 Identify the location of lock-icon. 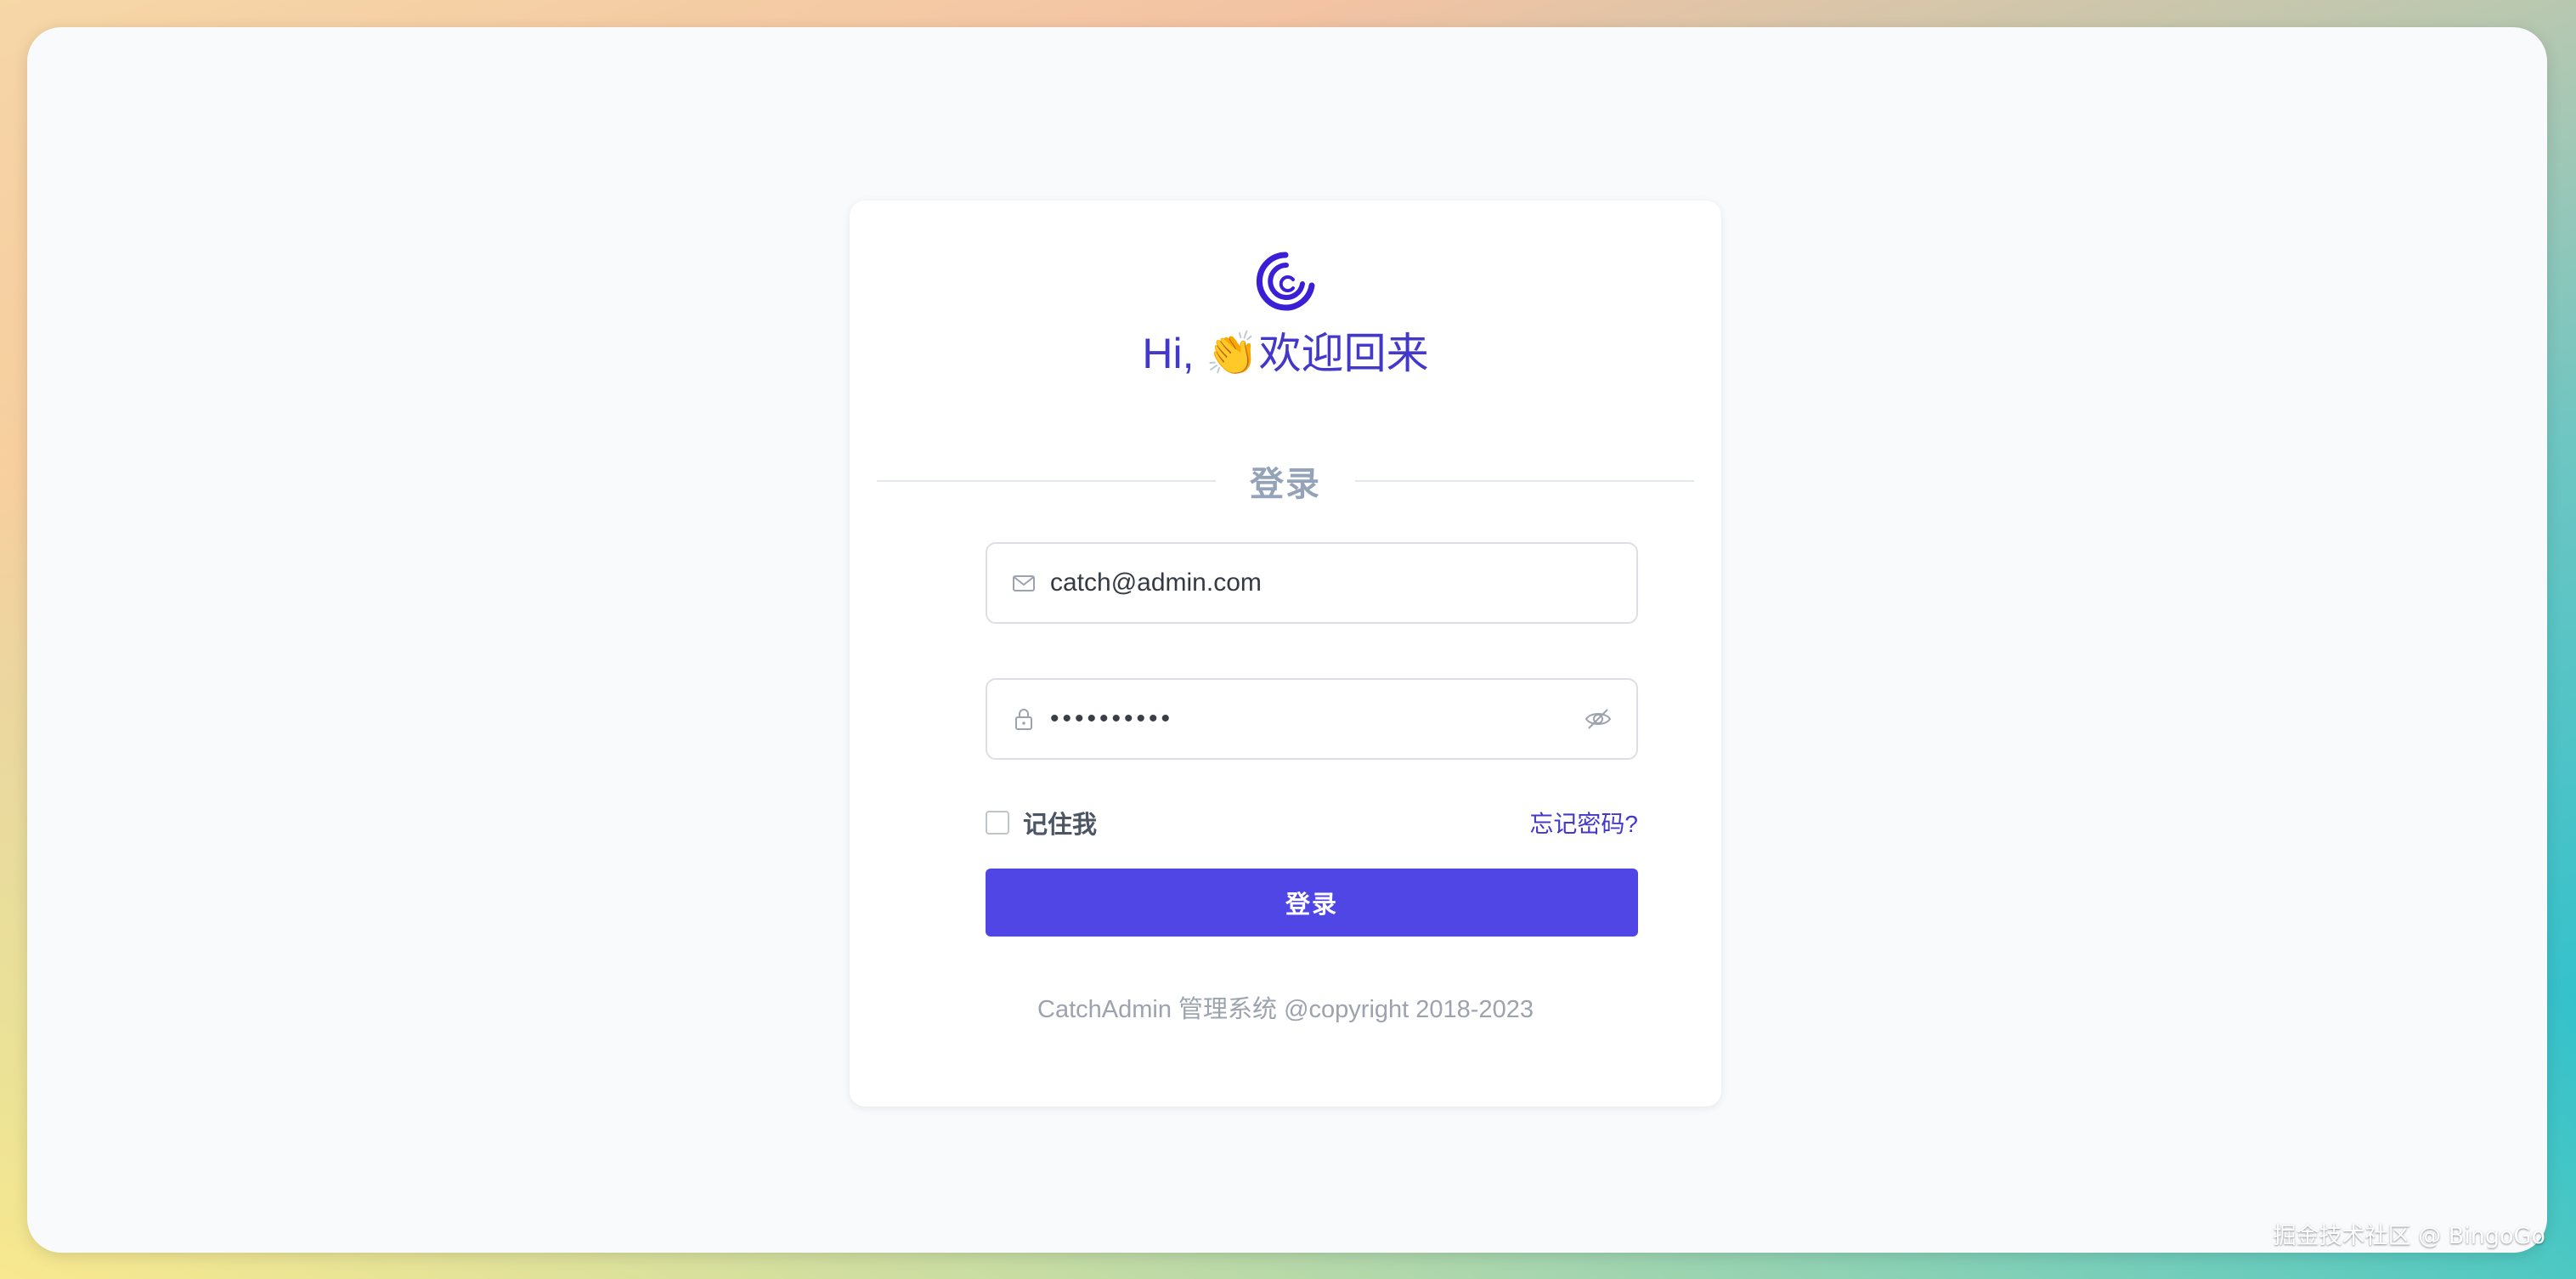
(1024, 719).